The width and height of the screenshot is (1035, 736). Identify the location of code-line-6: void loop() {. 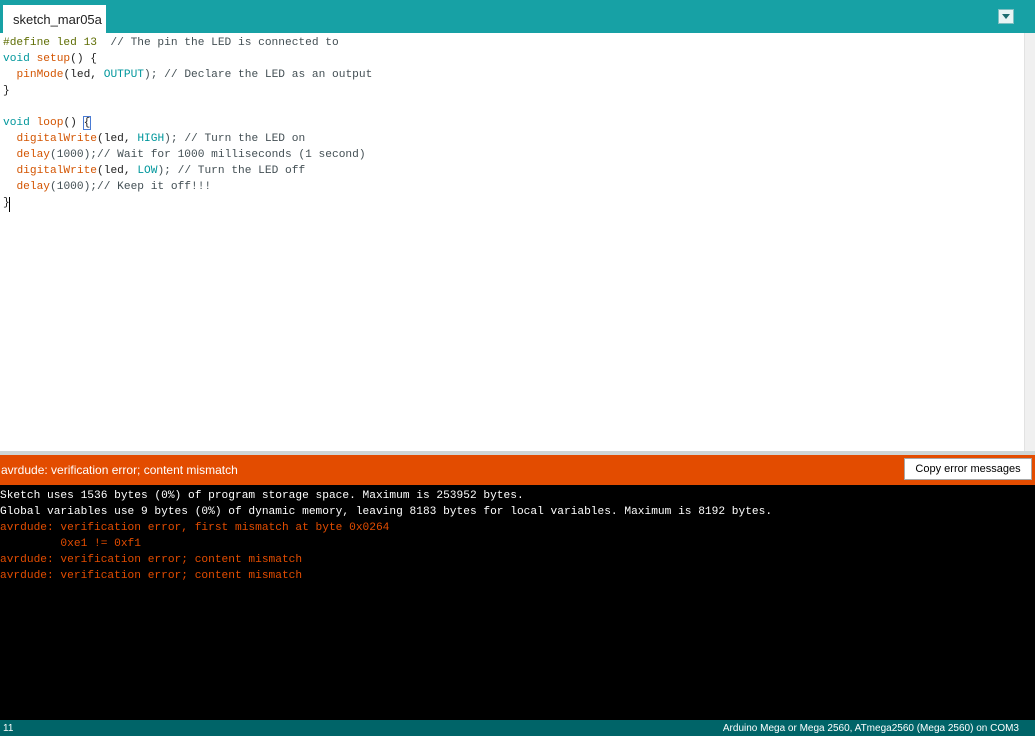
(47, 123).